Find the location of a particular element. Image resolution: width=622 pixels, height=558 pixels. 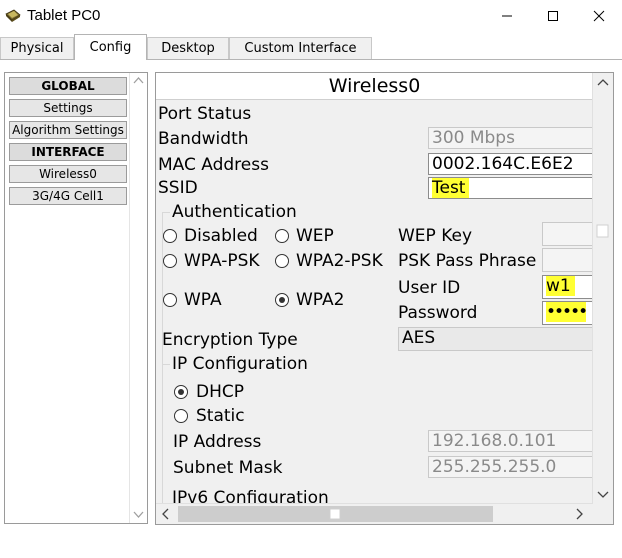

ssid-value: Test is located at coordinates (451, 188).